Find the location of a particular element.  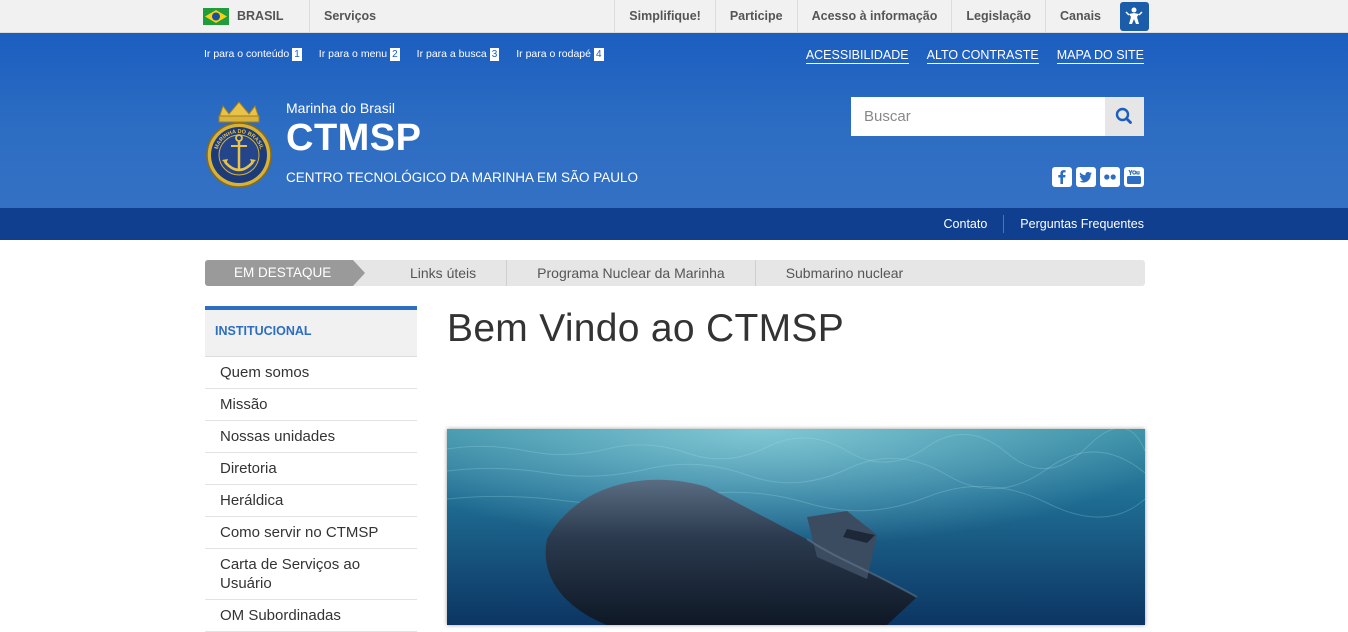

sidebar-item-om-subordinadas: OM Subordinadas is located at coordinates (311, 616).